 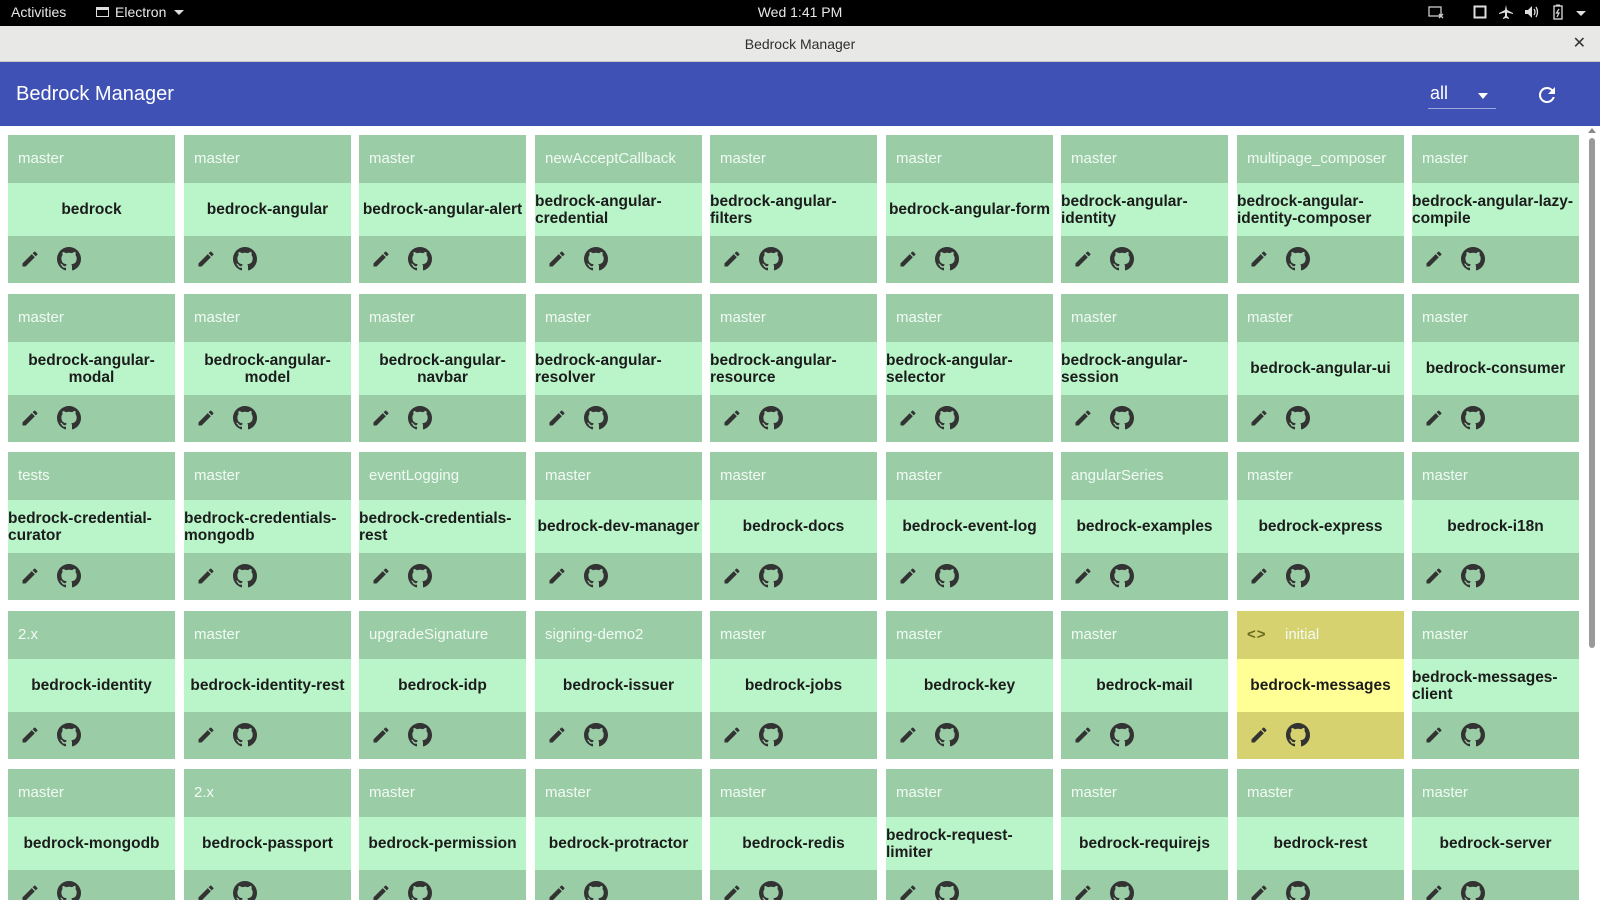 I want to click on repo-name: bedrock-credential-curator, so click(x=91, y=526).